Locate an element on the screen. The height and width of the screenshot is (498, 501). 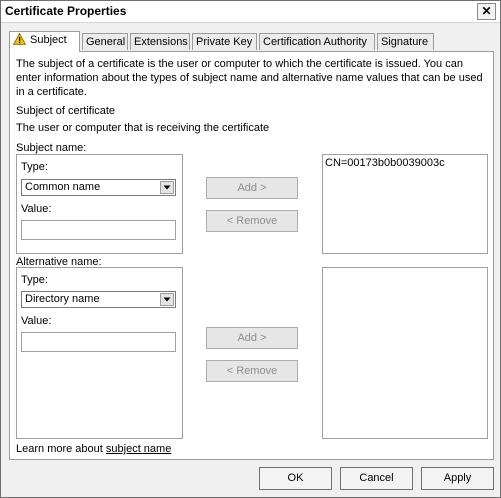
subject-name-label: Subject name: is located at coordinates (51, 148).